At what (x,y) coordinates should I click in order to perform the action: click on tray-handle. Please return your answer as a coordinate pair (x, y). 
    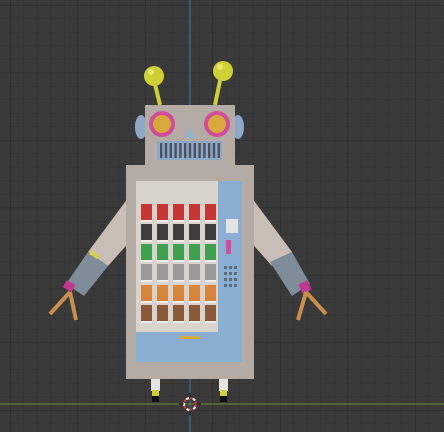
    Looking at the image, I should click on (190, 337).